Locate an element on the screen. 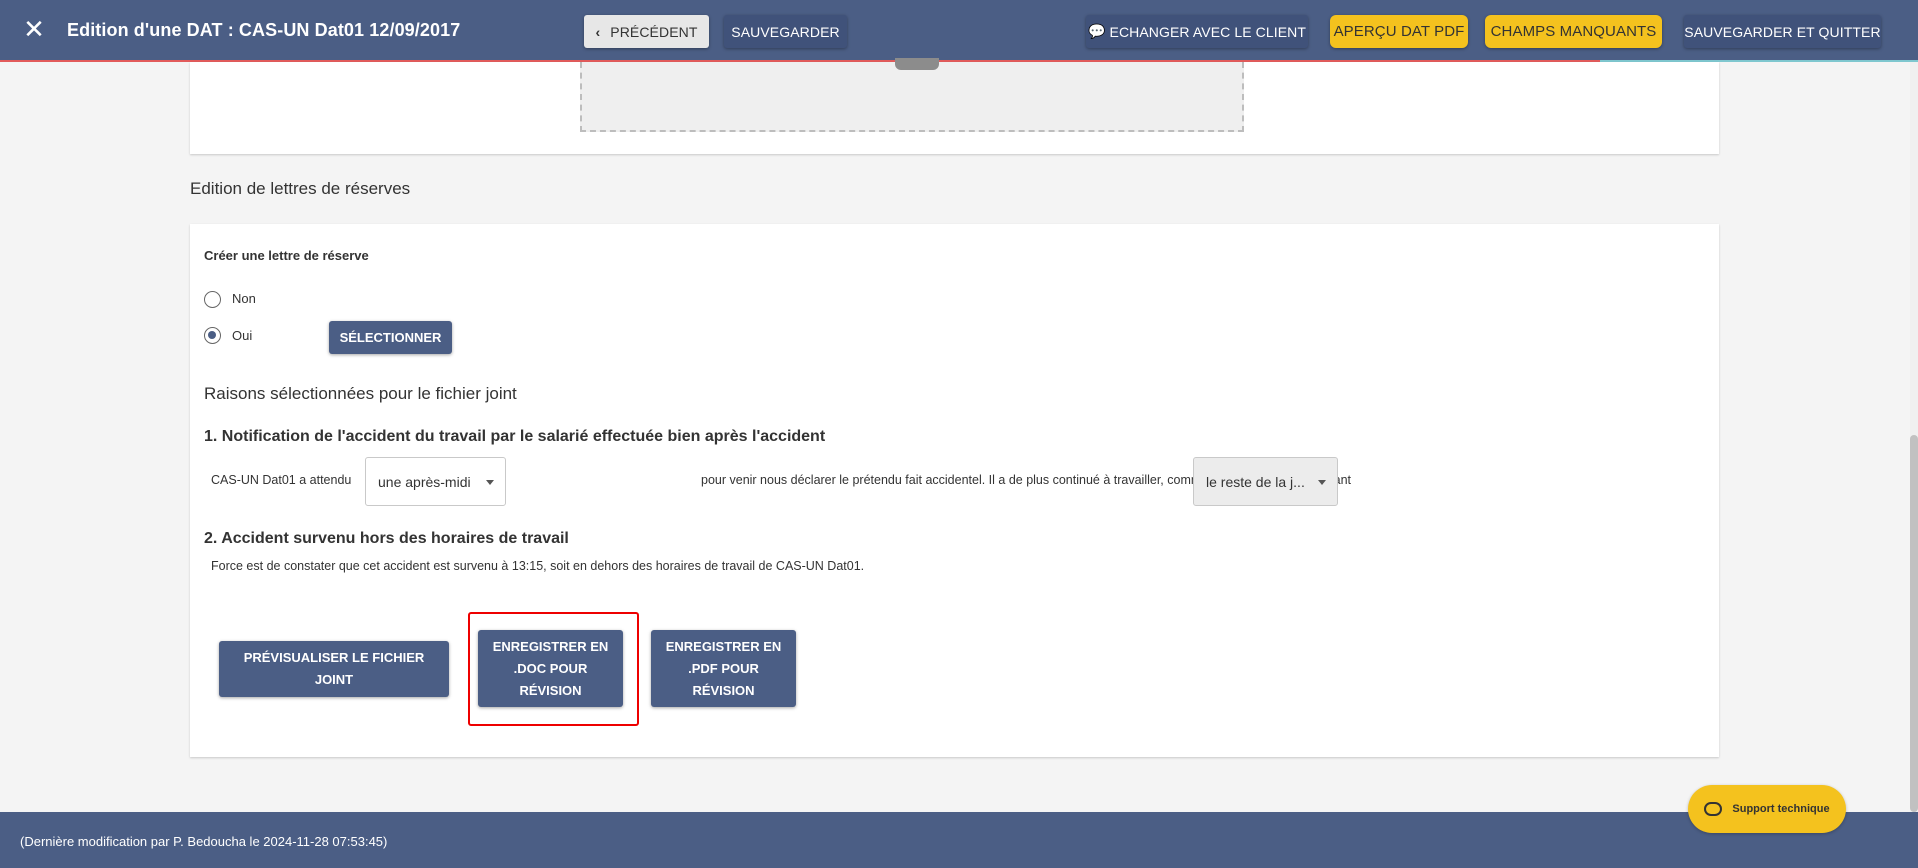  support-button: Support technique is located at coordinates (1767, 809).